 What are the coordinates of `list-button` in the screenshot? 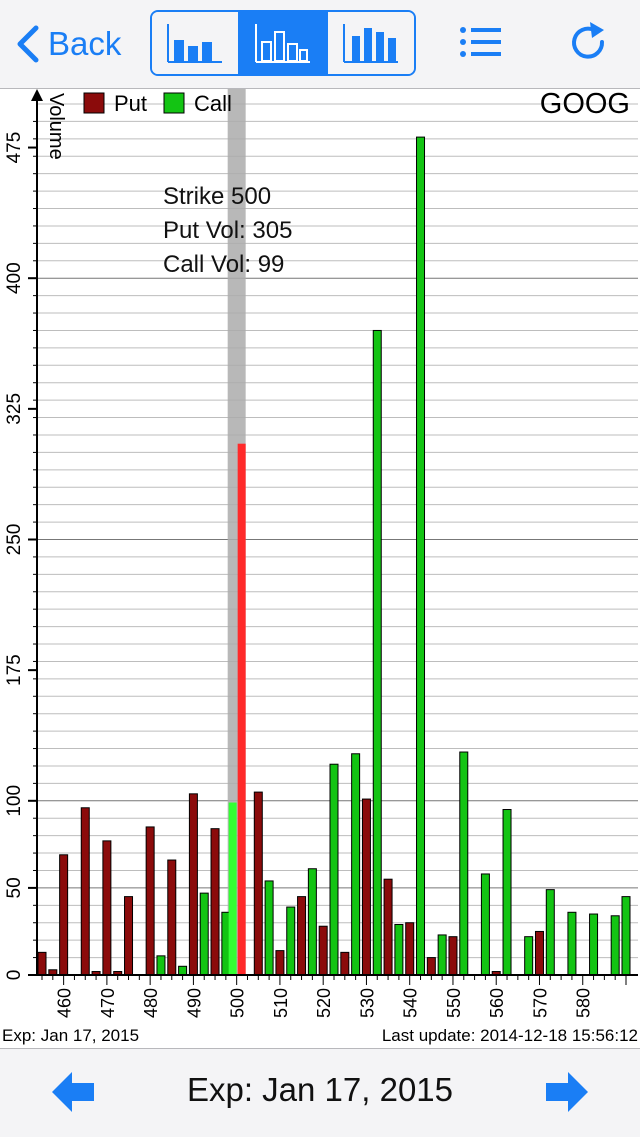 It's located at (481, 44).